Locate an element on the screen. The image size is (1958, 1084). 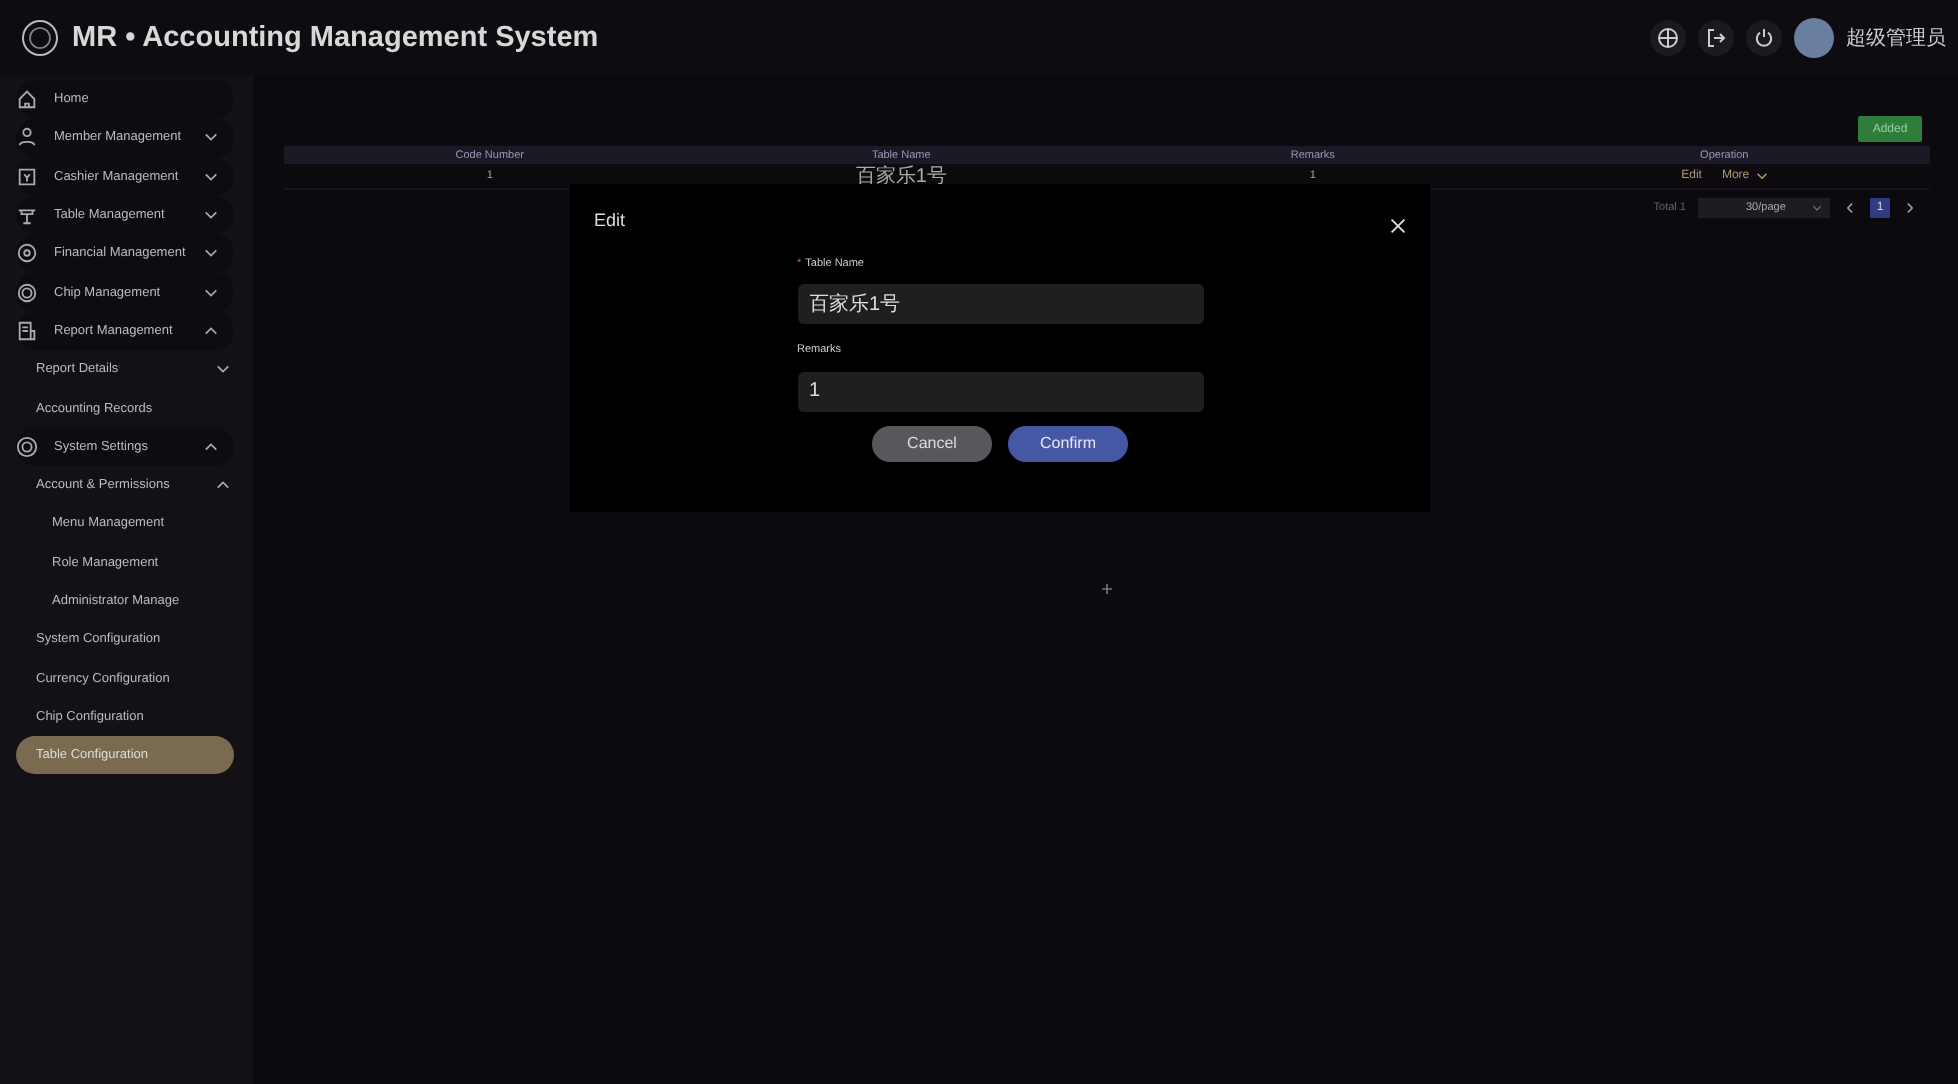
logout-icon is located at coordinates (1716, 38).